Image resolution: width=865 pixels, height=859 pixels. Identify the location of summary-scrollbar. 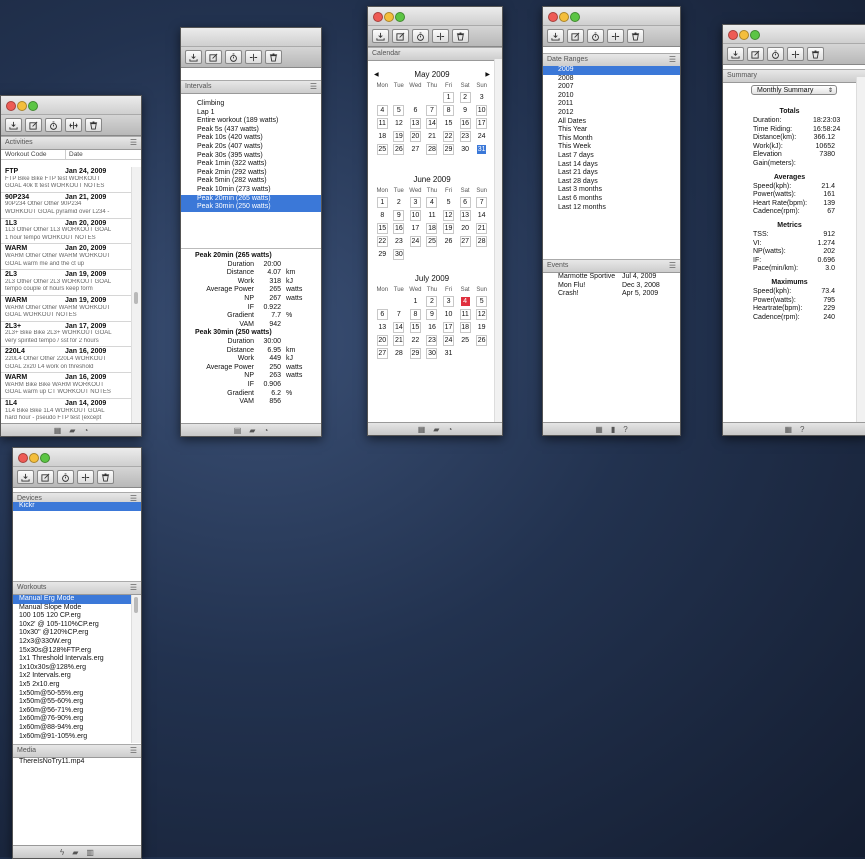
(860, 249).